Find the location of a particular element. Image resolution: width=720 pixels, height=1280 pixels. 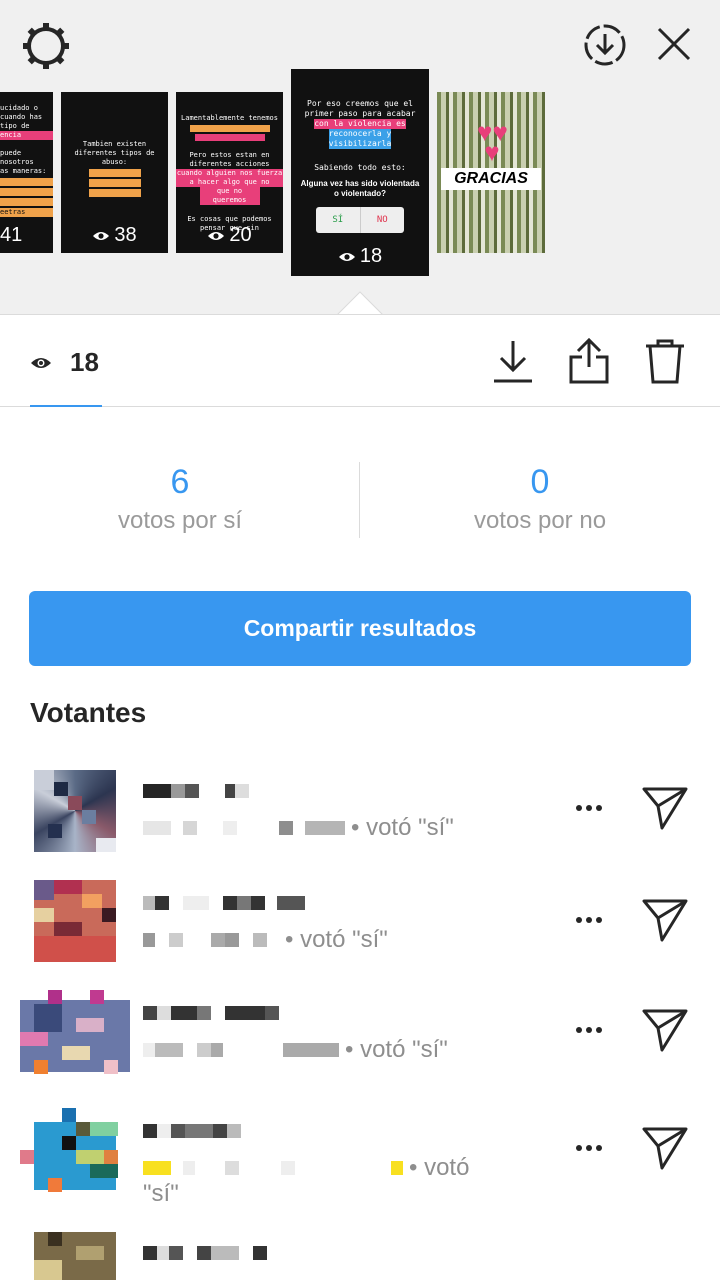

story-views: 38 is located at coordinates (114, 235).